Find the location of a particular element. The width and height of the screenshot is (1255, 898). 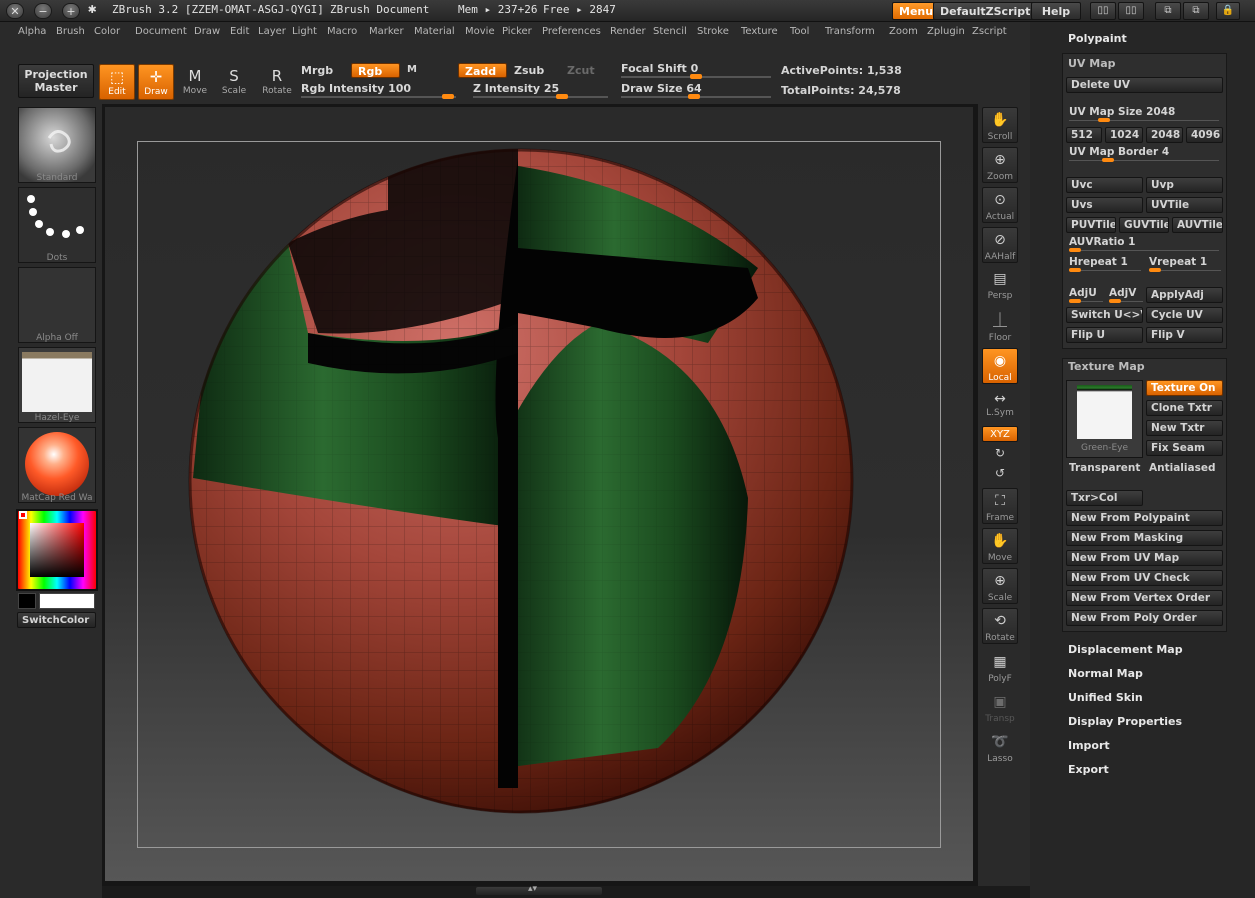

maximize-icon: + is located at coordinates (71, 11).